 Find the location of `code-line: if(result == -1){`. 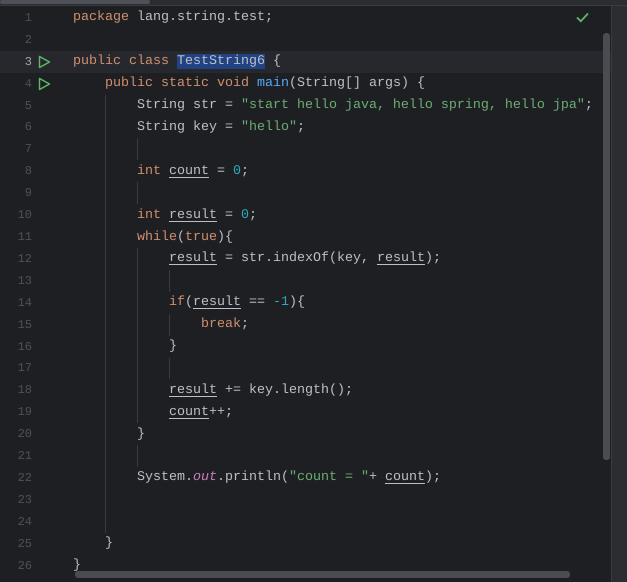

code-line: if(result == -1){ is located at coordinates (236, 302).